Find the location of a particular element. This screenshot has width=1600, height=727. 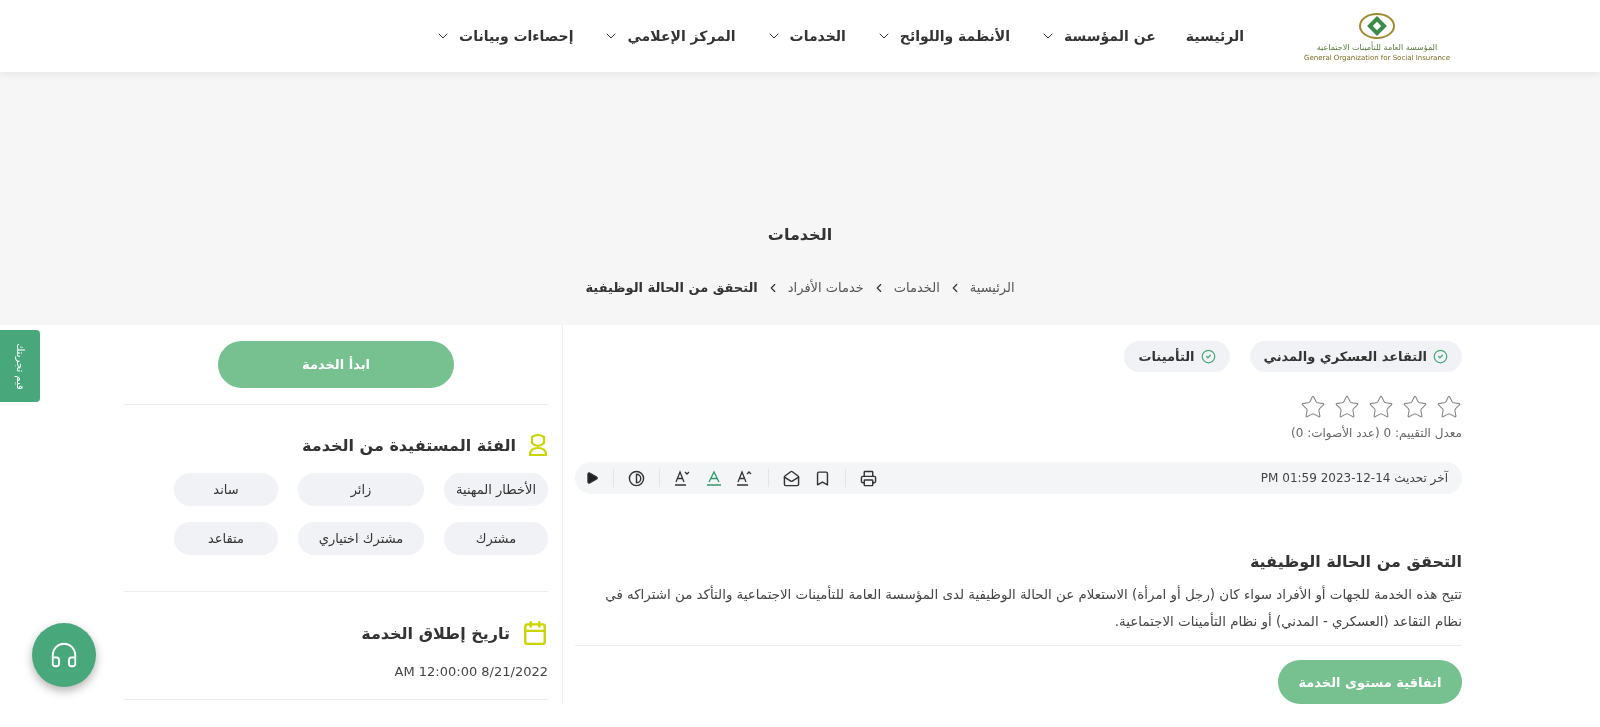

beneficiary-tag: مشترك is located at coordinates (496, 538).